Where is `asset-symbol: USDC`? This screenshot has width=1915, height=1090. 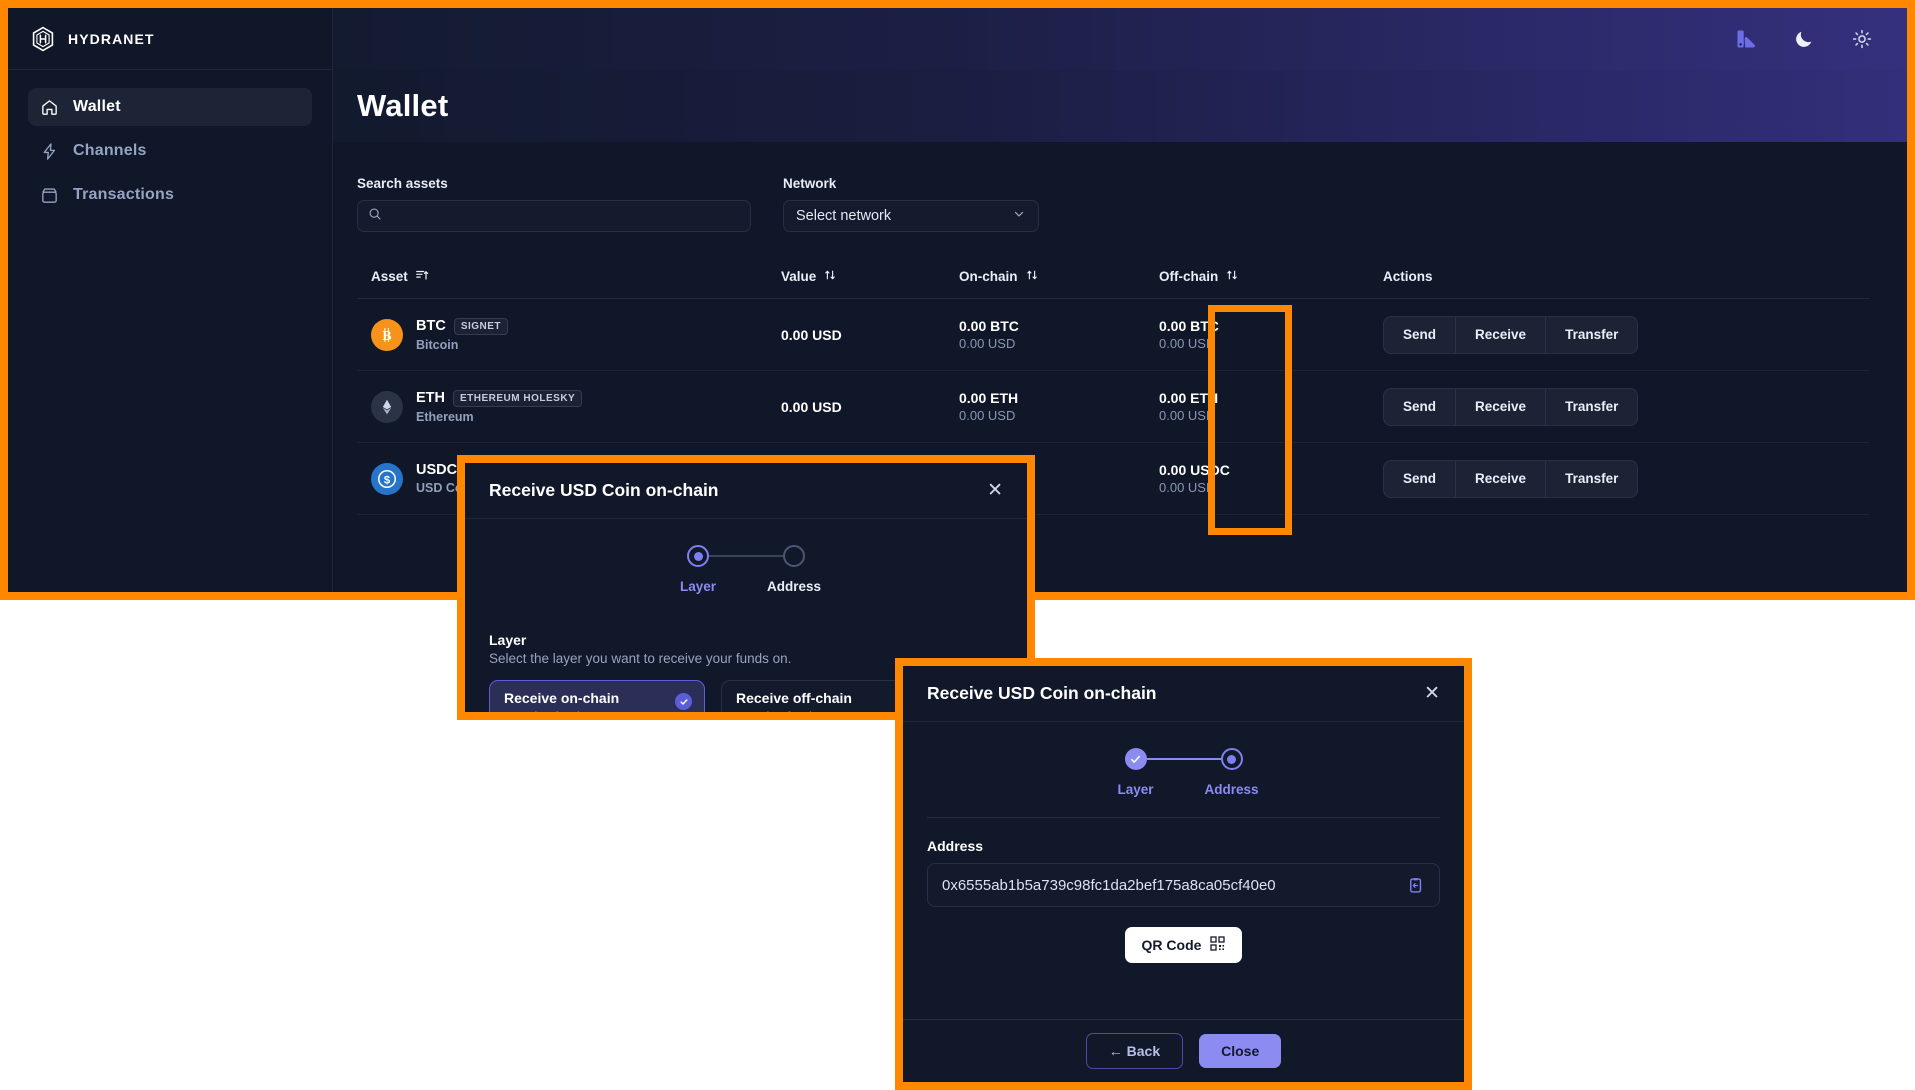
asset-symbol: USDC is located at coordinates (437, 470).